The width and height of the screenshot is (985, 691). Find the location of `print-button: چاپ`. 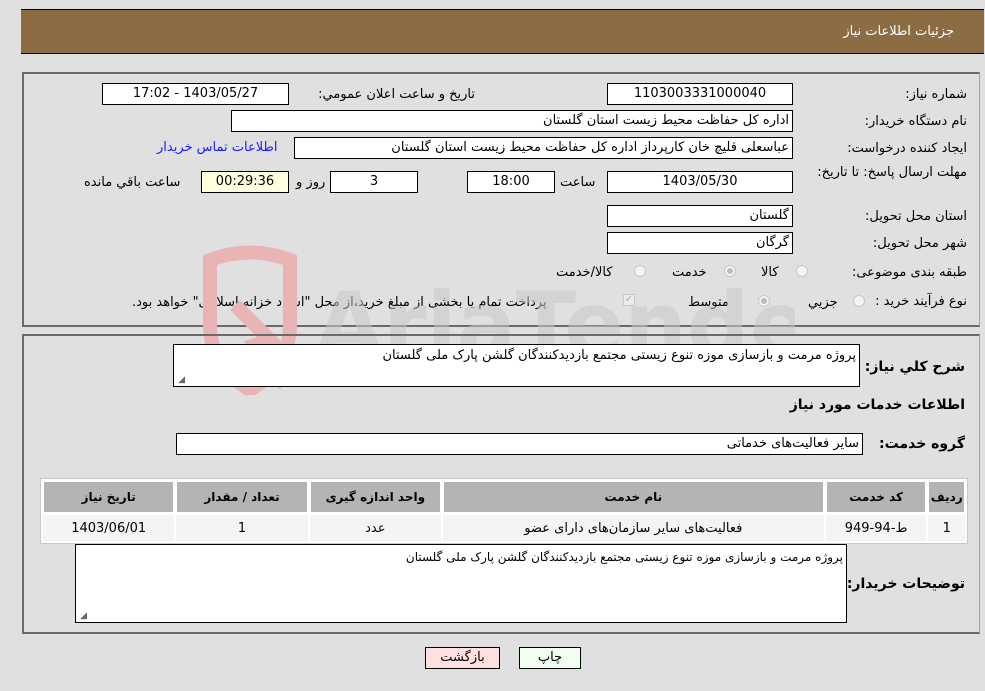

print-button: چاپ is located at coordinates (550, 658).